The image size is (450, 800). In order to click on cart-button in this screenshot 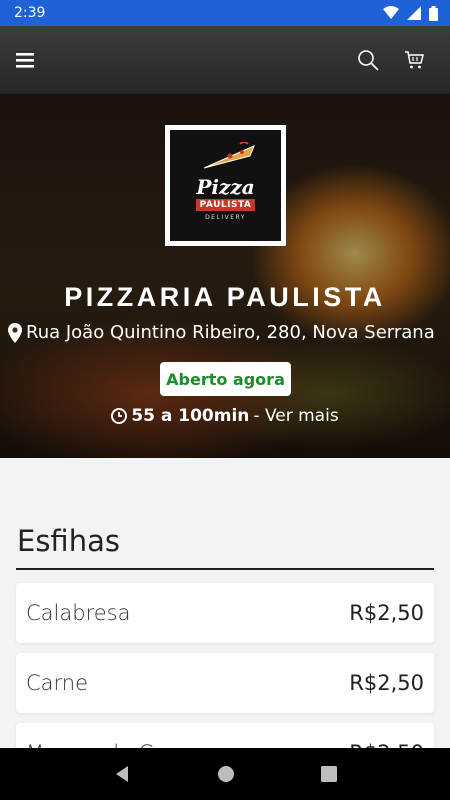, I will do `click(414, 60)`.